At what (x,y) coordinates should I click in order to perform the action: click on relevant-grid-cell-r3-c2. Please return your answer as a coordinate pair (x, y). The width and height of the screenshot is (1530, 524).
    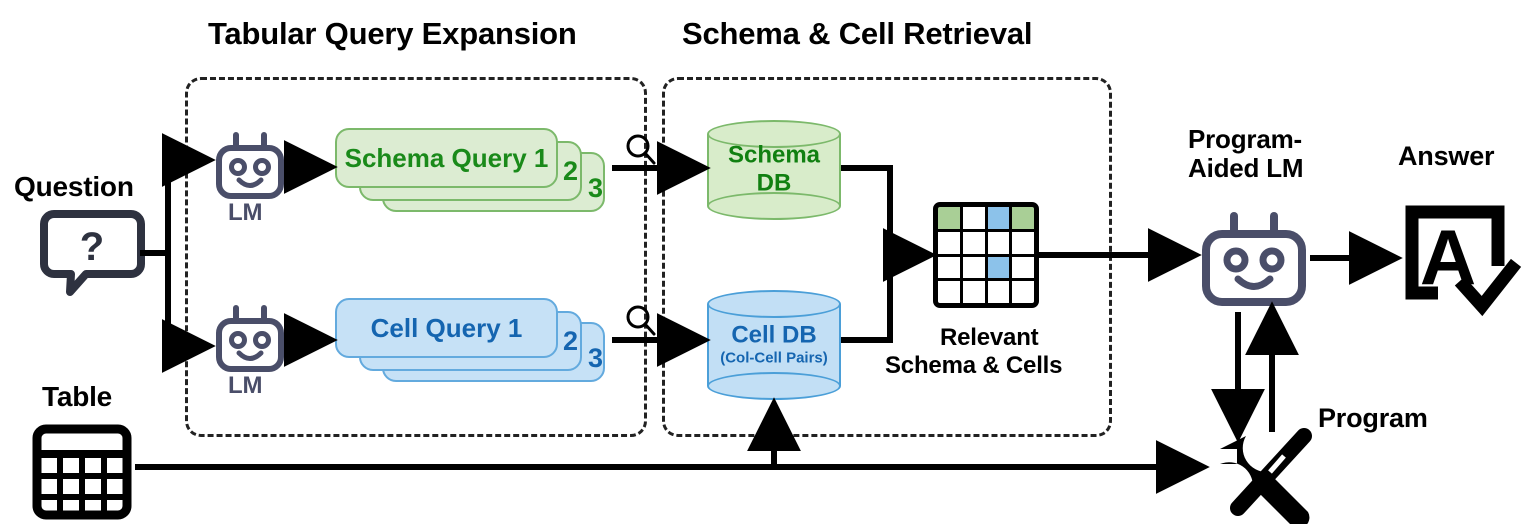
    Looking at the image, I should click on (973, 267).